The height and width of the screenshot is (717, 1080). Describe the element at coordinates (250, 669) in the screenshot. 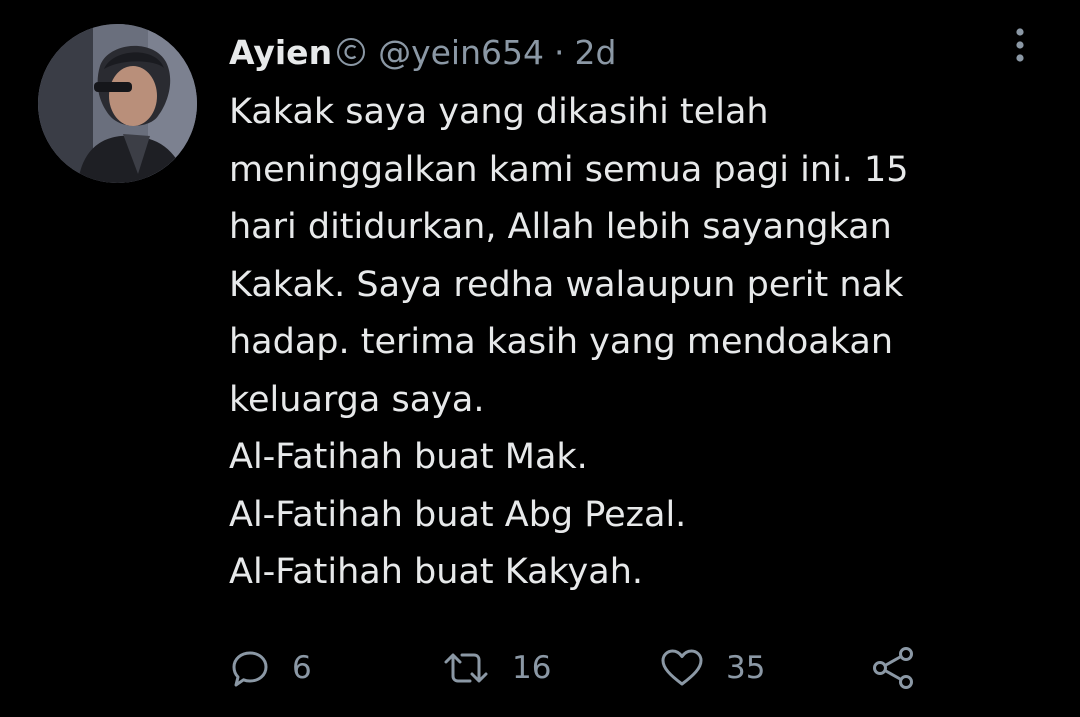

I see `speech-bubble-icon` at that location.